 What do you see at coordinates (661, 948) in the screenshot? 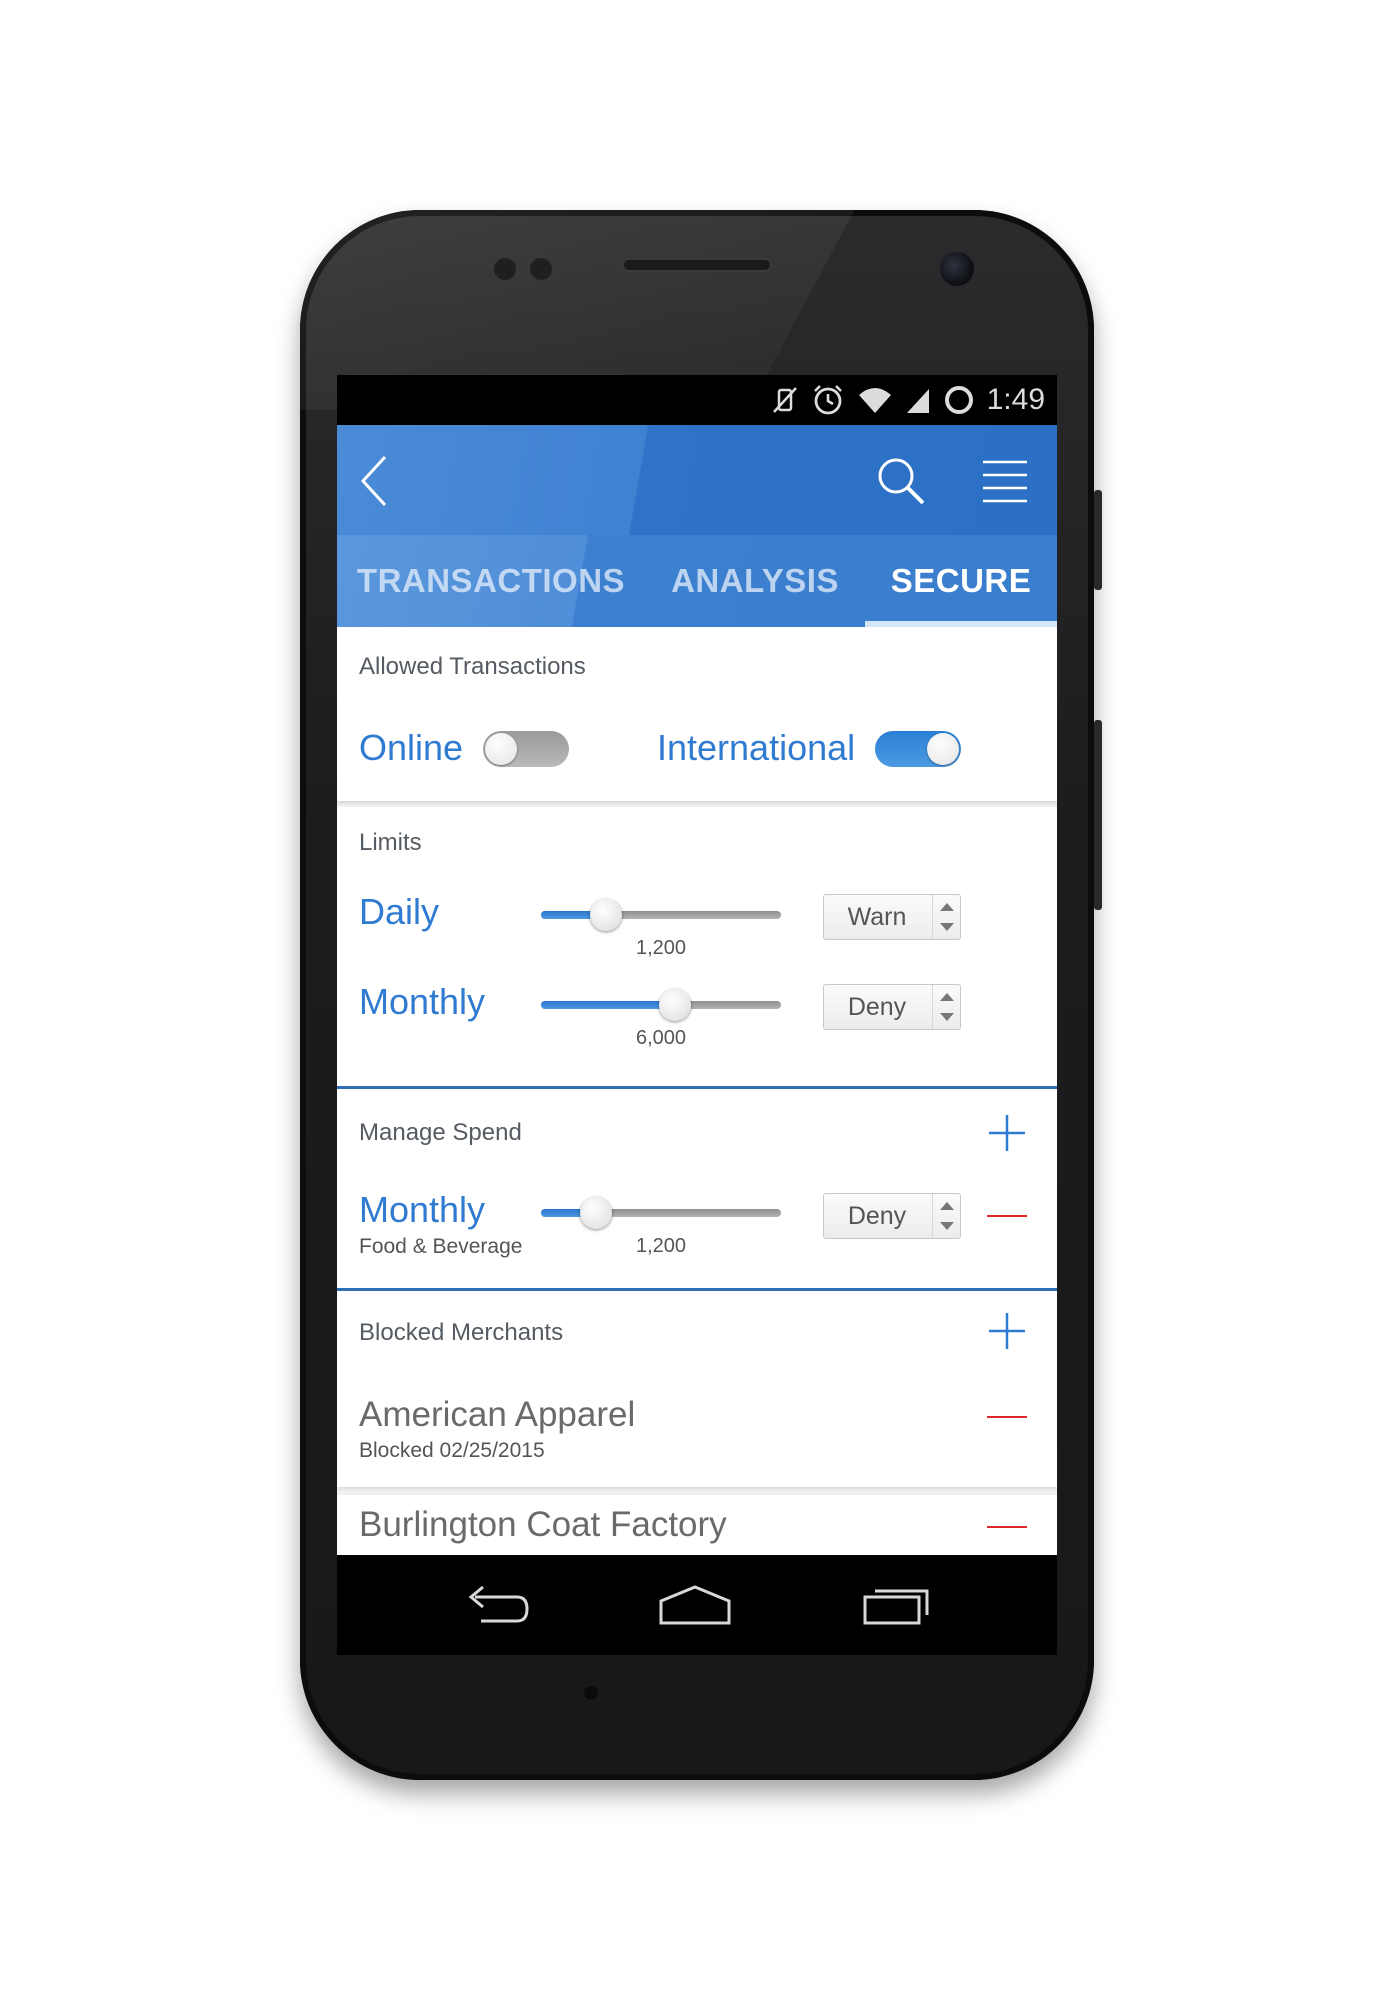
I see `daily-limit-value: 1,200` at bounding box center [661, 948].